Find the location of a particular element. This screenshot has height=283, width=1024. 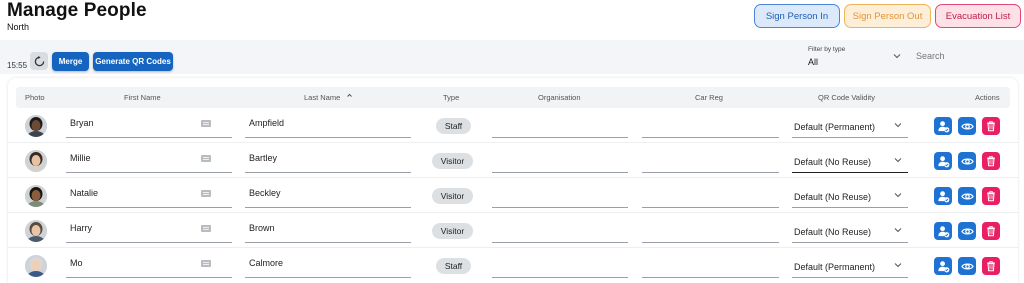

sort-up-icon is located at coordinates (349, 96).